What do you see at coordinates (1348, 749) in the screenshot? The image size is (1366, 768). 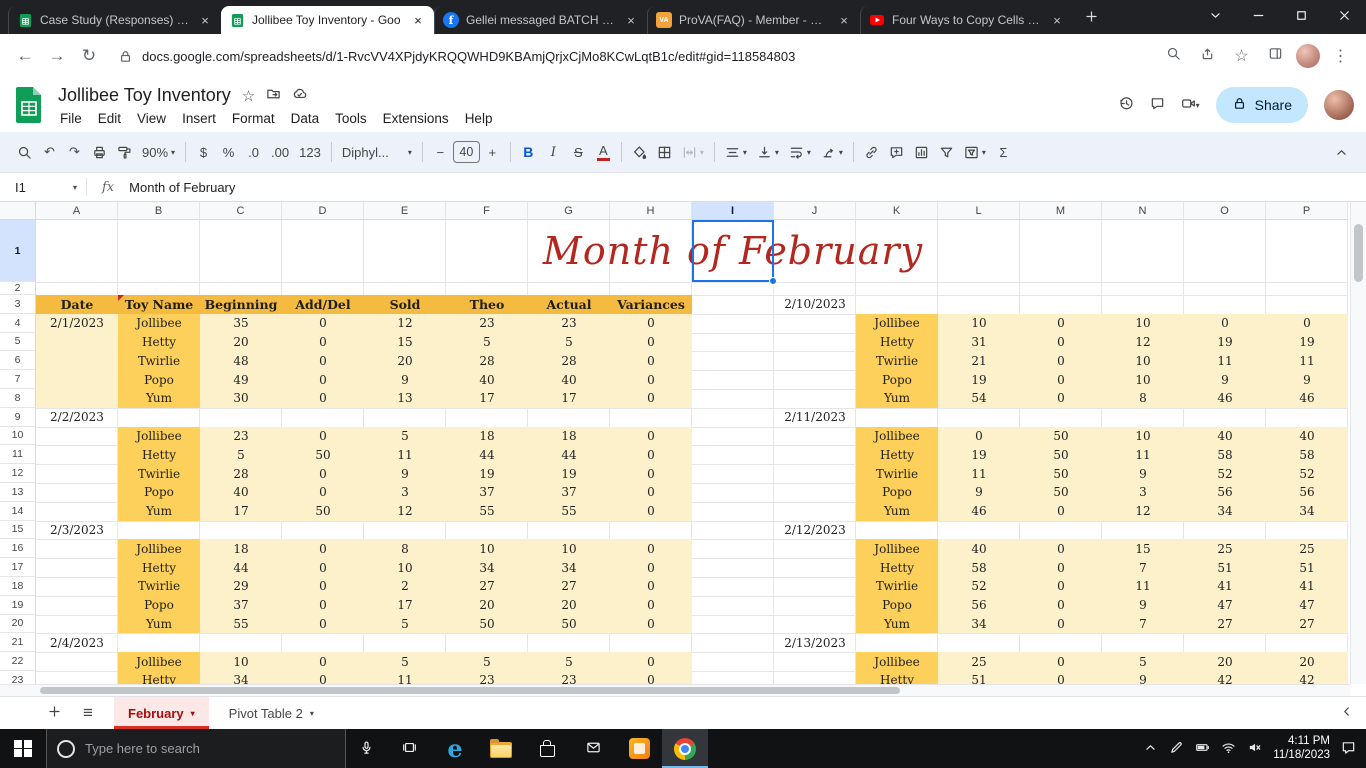 I see `action-center-button` at bounding box center [1348, 749].